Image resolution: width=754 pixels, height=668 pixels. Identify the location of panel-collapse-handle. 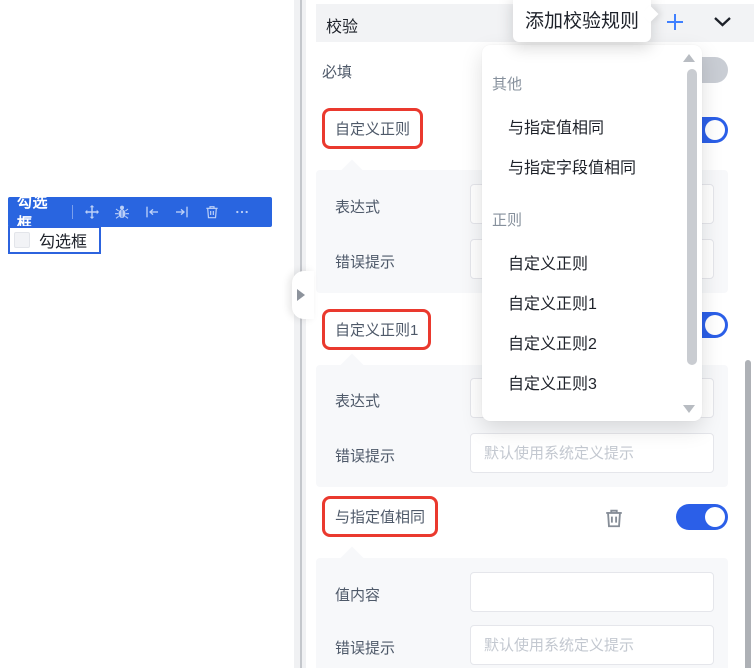
(303, 295).